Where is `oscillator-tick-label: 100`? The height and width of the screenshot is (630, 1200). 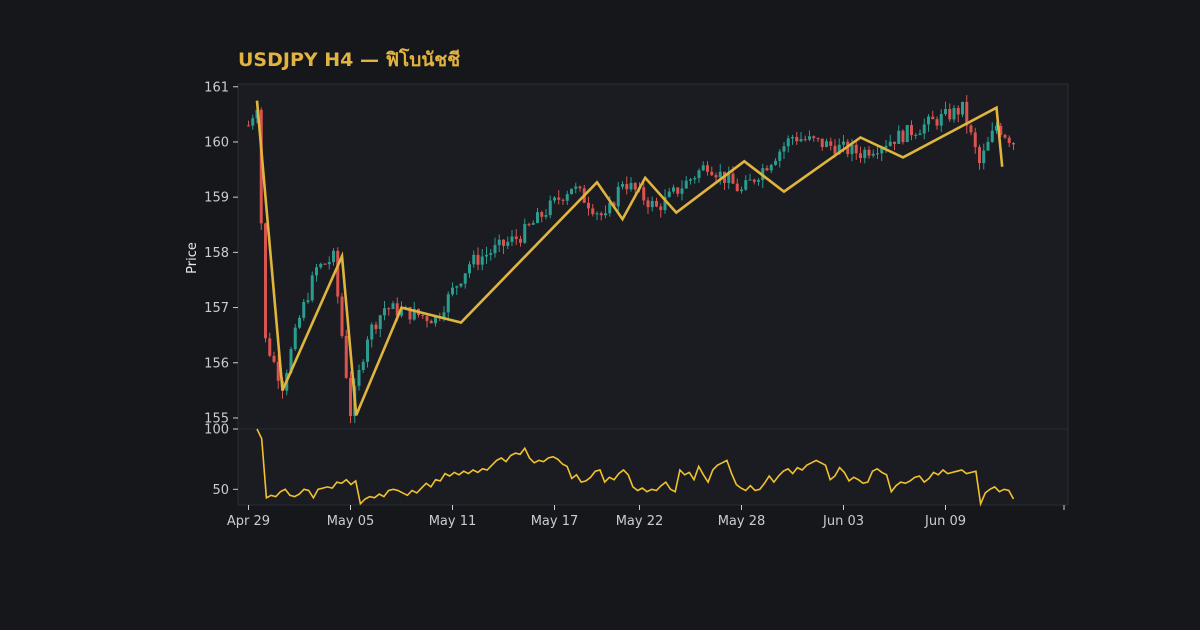
oscillator-tick-label: 100 is located at coordinates (216, 430).